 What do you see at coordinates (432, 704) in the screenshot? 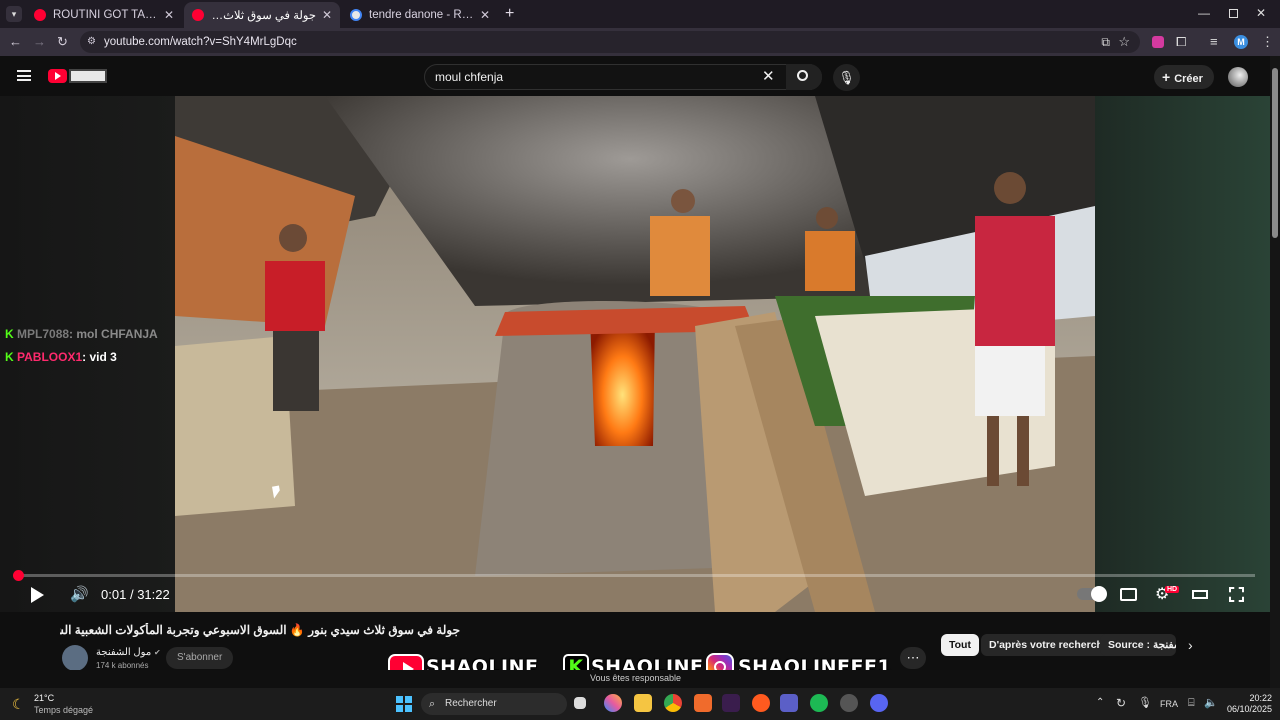
I see `search-icon: ⌕` at bounding box center [432, 704].